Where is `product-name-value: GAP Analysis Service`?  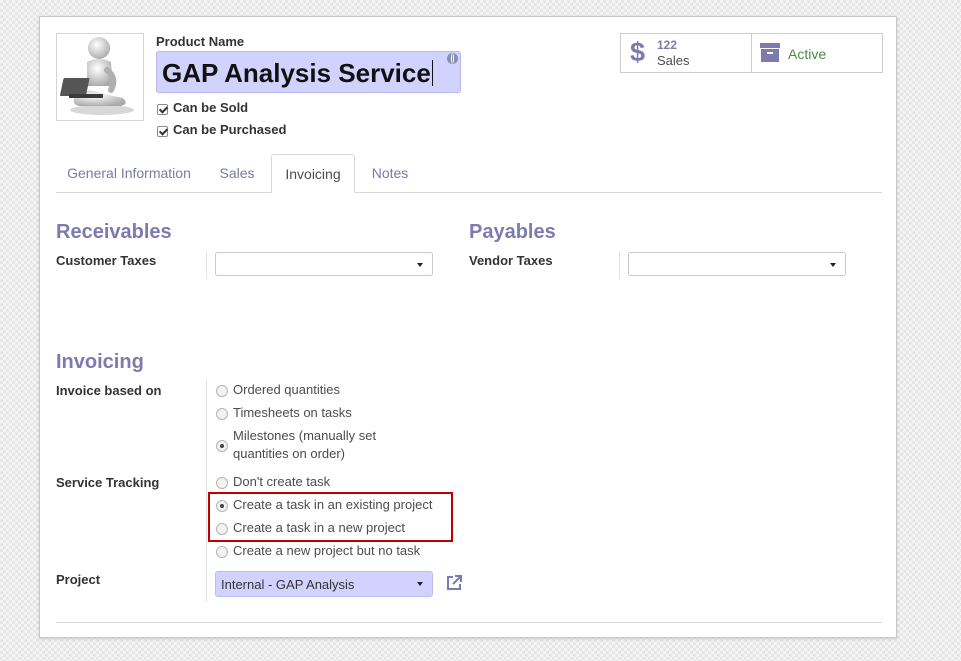 product-name-value: GAP Analysis Service is located at coordinates (296, 73).